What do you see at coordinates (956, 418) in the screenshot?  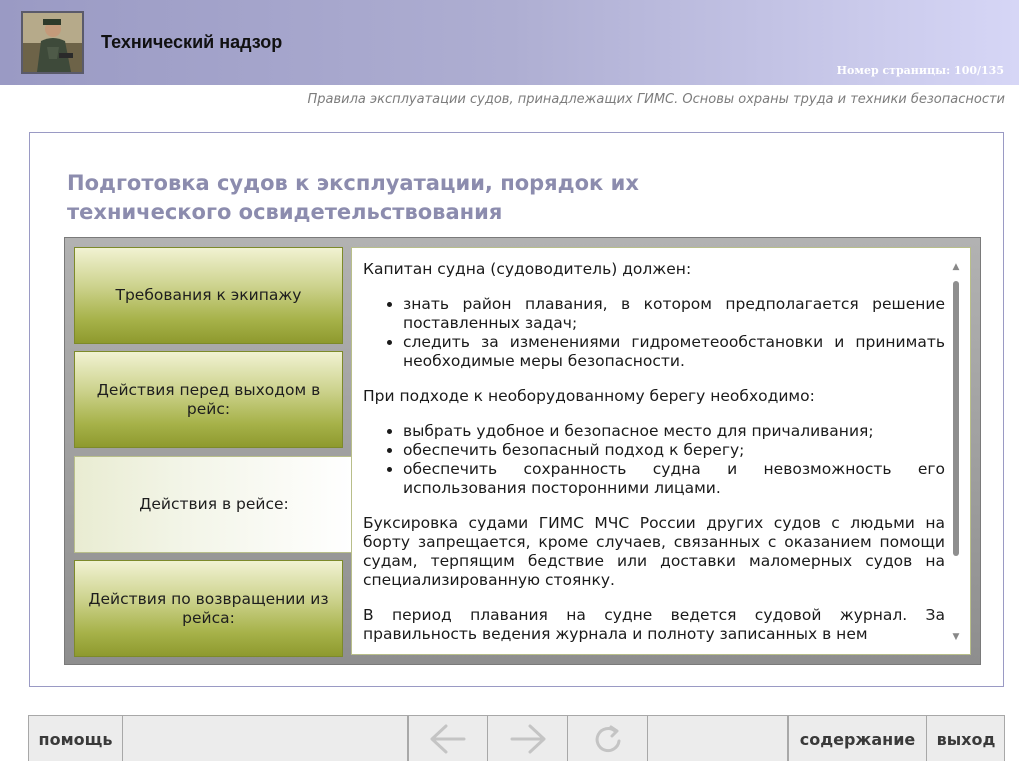 I see `scroll-thumb` at bounding box center [956, 418].